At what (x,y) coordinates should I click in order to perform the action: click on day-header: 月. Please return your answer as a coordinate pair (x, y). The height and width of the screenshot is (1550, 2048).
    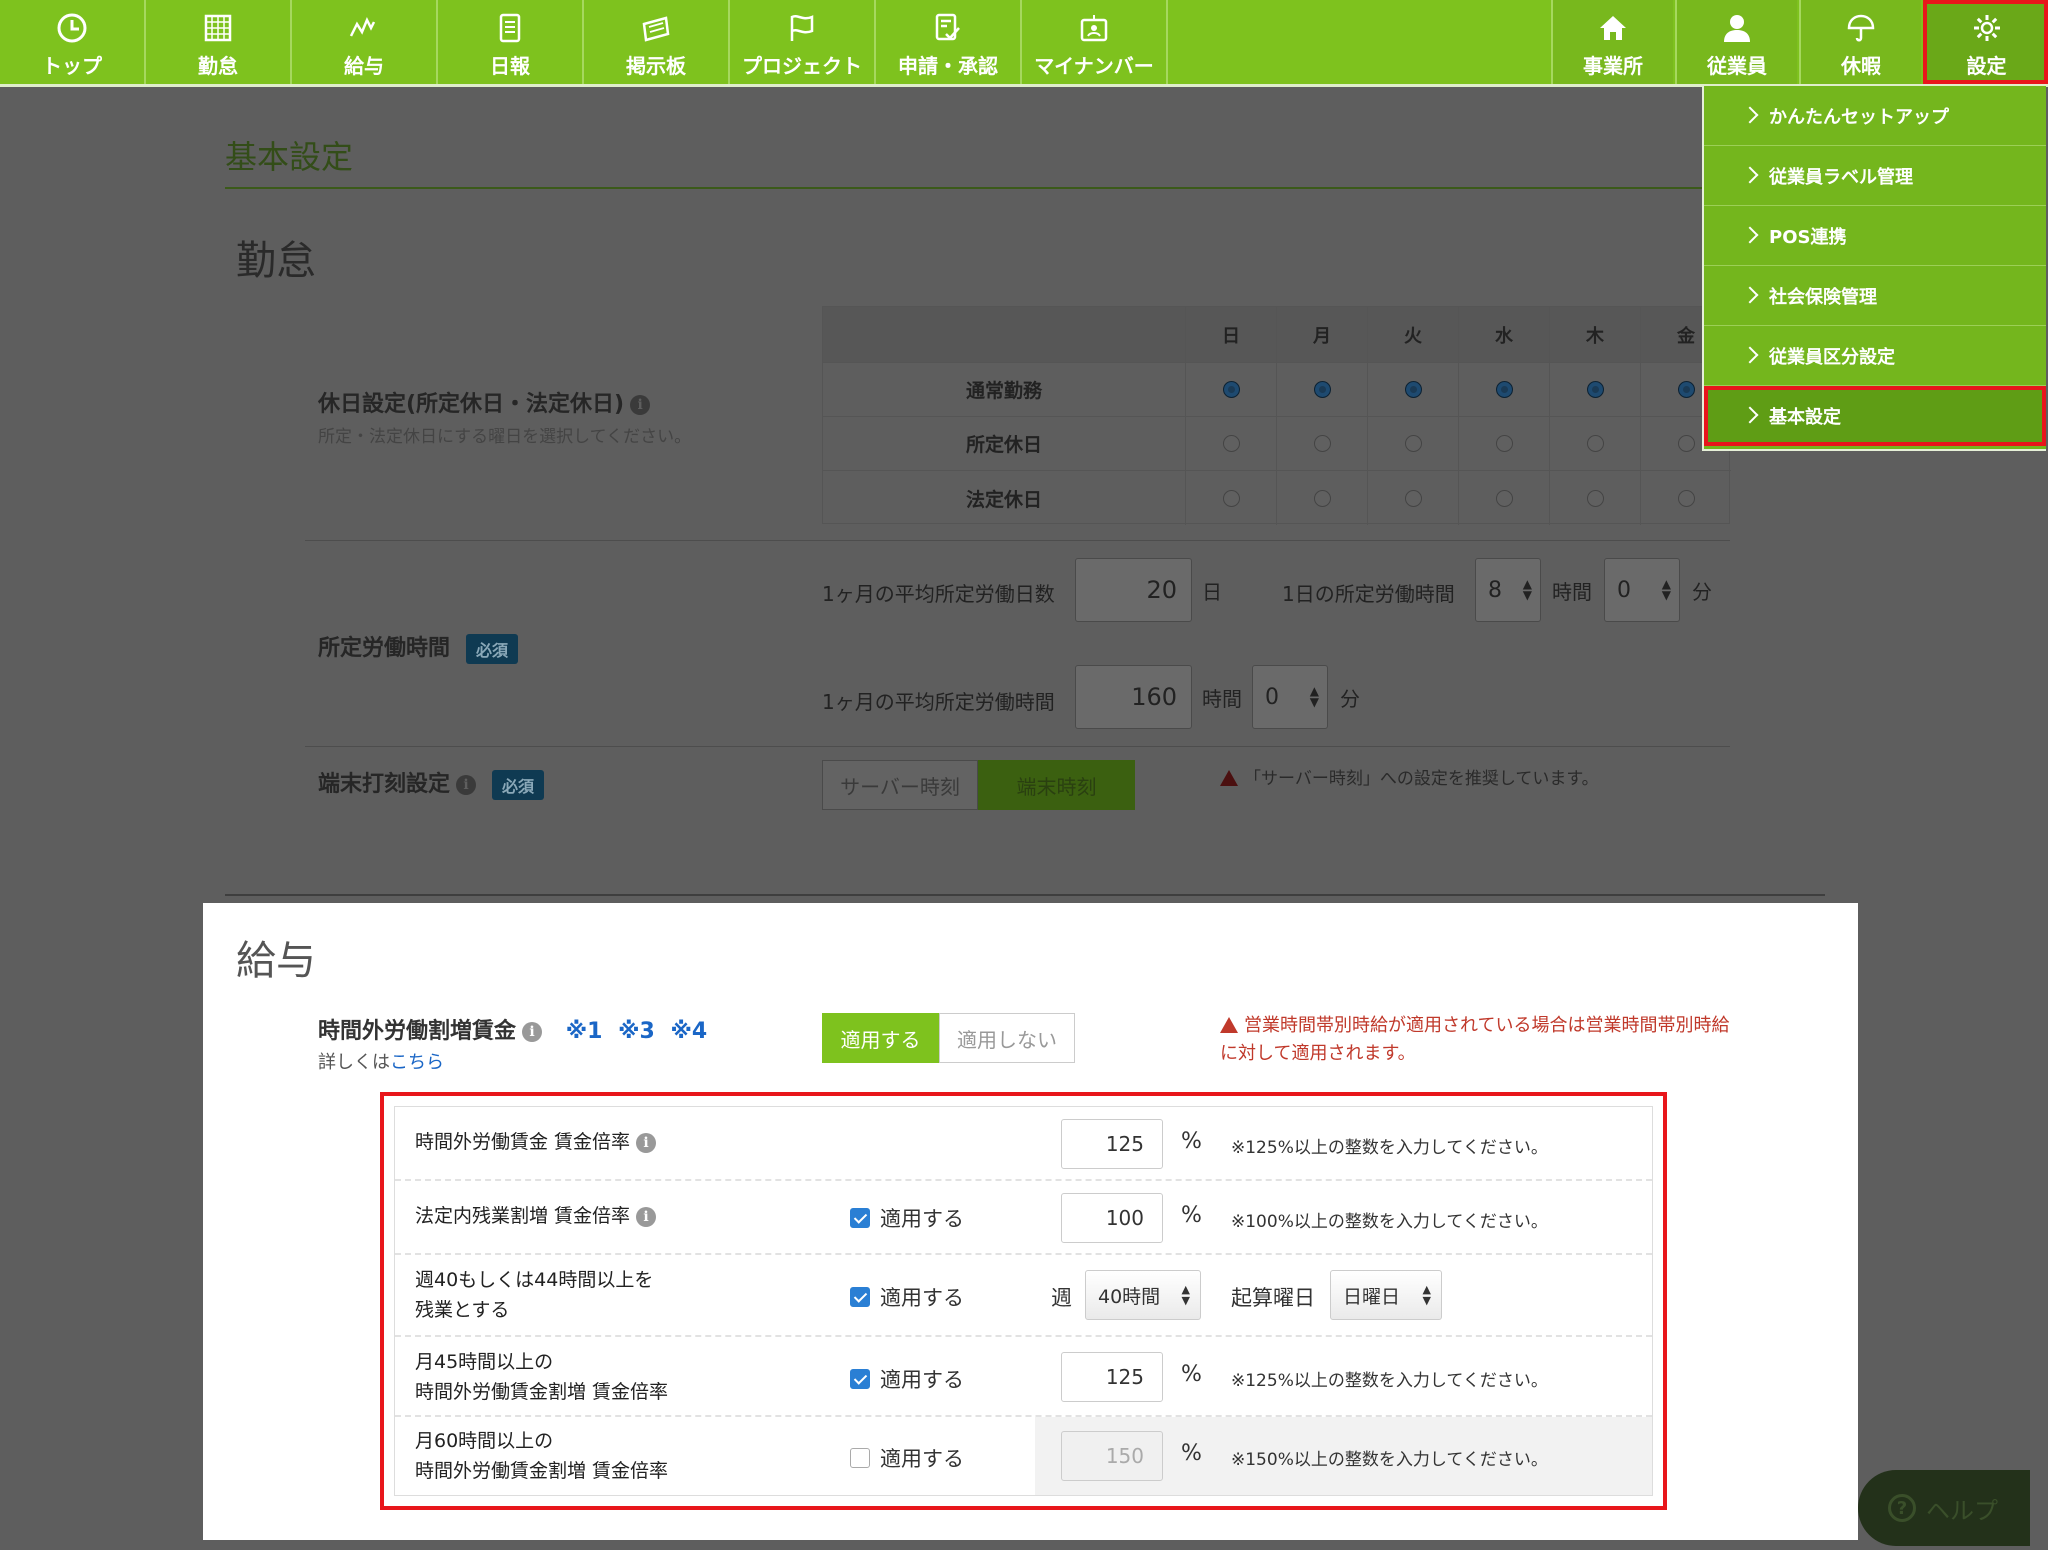
    Looking at the image, I should click on (1321, 334).